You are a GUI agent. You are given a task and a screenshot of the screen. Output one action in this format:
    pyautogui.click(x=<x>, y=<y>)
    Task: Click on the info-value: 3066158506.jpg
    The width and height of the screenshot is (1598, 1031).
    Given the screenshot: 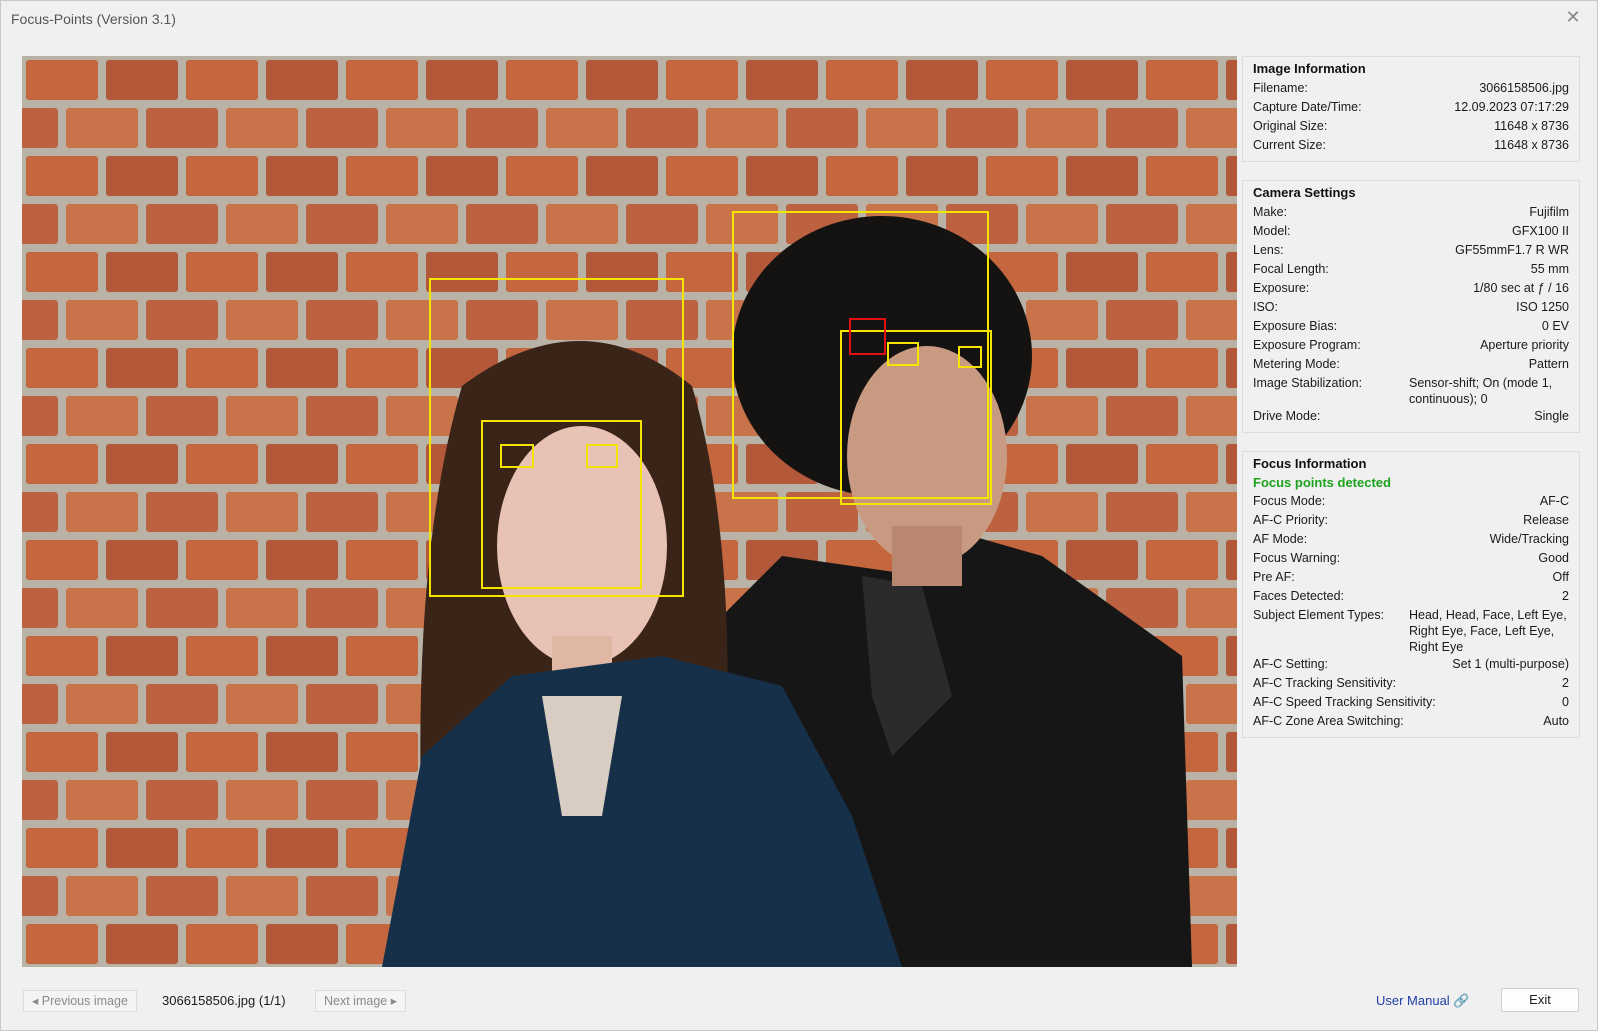 What is the action you would take?
    pyautogui.click(x=1524, y=88)
    